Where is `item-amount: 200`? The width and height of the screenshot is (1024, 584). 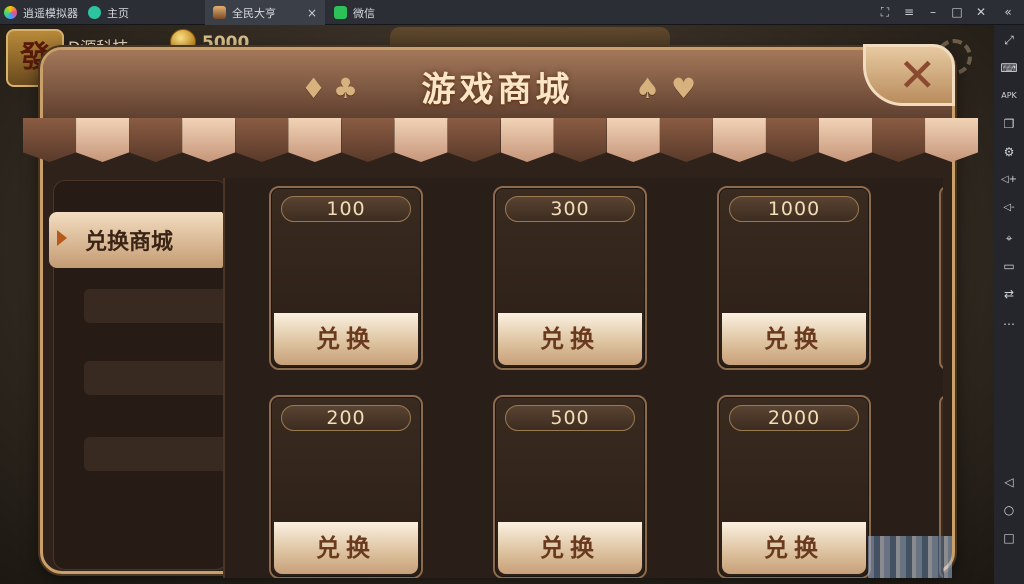
item-amount: 200 is located at coordinates (346, 418).